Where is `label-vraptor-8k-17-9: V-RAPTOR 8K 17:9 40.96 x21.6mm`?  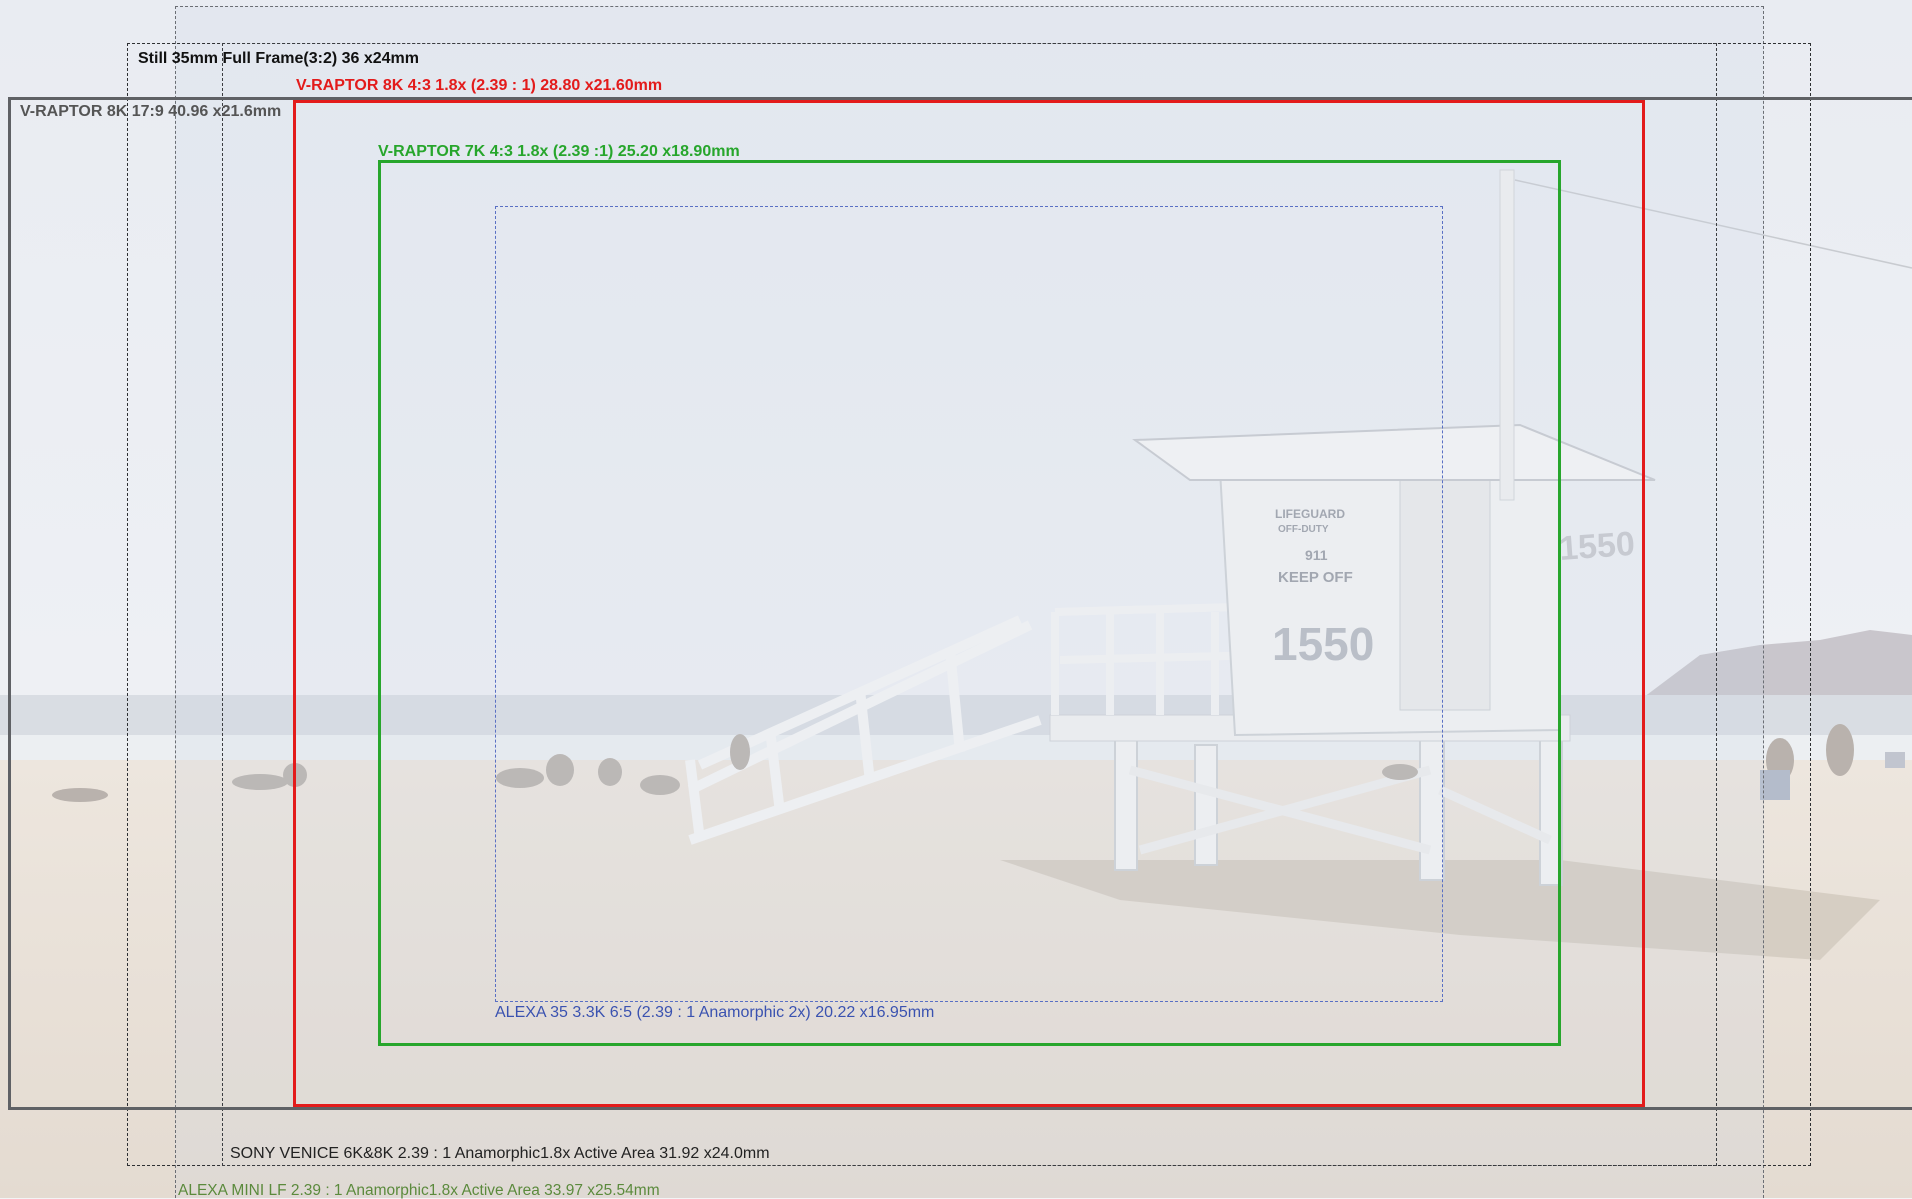
label-vraptor-8k-17-9: V-RAPTOR 8K 17:9 40.96 x21.6mm is located at coordinates (151, 111).